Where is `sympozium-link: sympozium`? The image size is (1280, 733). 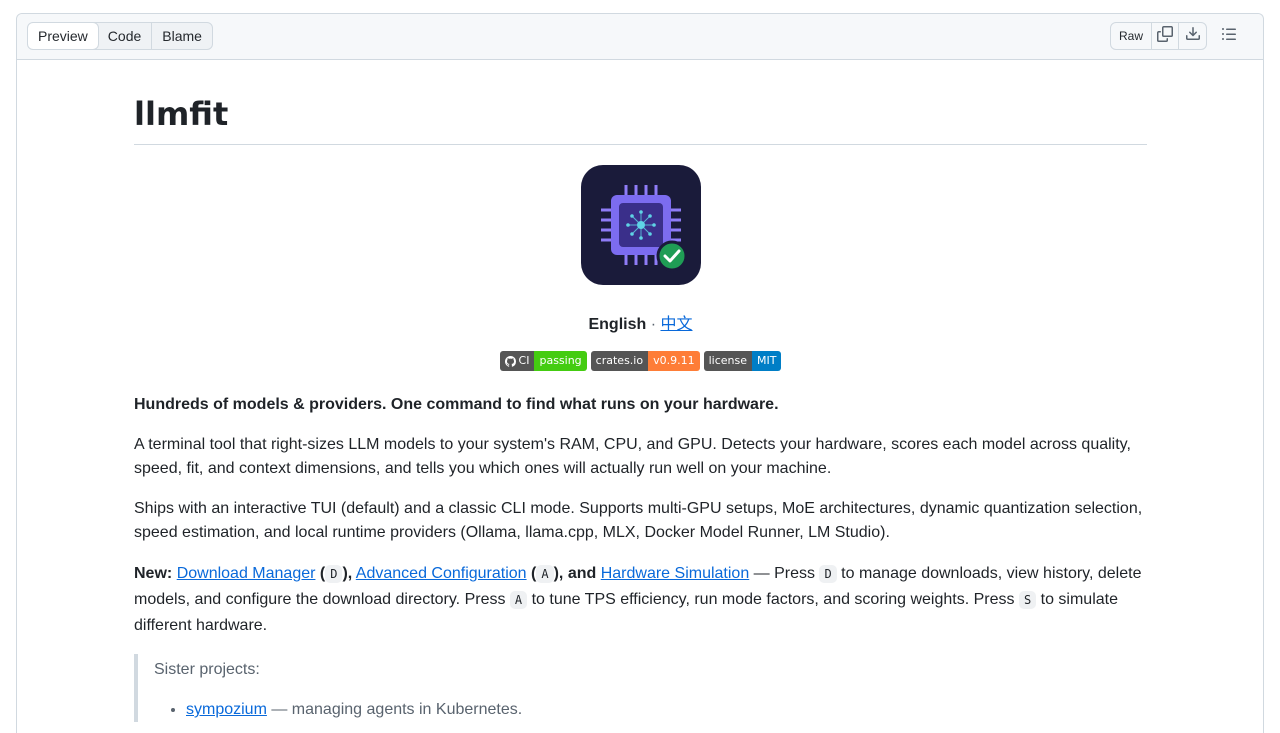 sympozium-link: sympozium is located at coordinates (226, 709).